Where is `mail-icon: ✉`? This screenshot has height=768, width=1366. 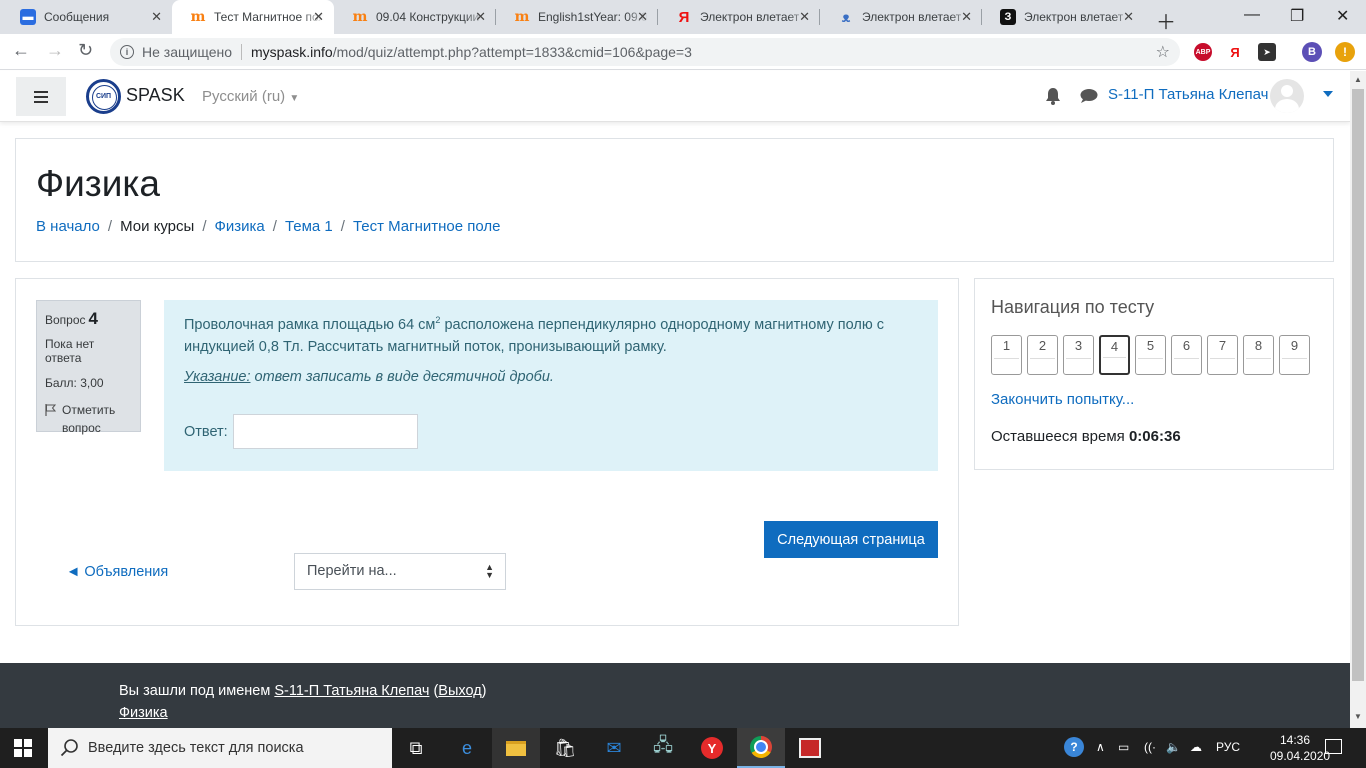
mail-icon: ✉ is located at coordinates (614, 748).